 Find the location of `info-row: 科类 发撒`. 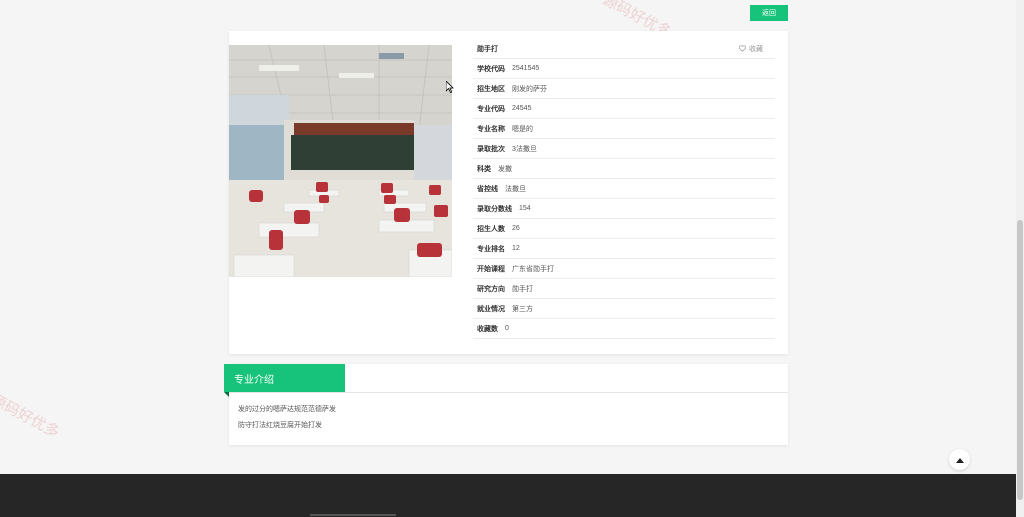

info-row: 科类 发撒 is located at coordinates (624, 169).